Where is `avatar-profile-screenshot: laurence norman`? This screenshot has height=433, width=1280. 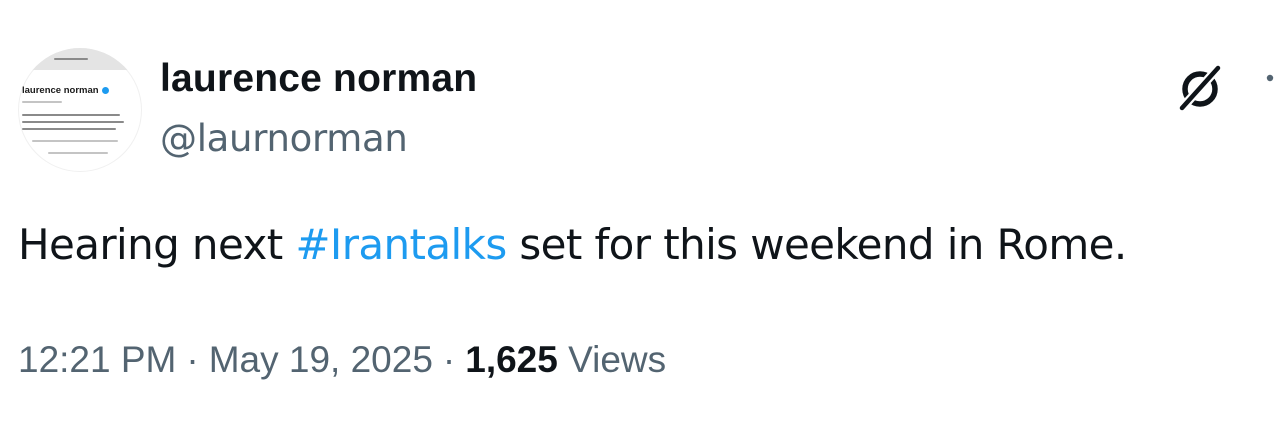 avatar-profile-screenshot: laurence norman is located at coordinates (80, 110).